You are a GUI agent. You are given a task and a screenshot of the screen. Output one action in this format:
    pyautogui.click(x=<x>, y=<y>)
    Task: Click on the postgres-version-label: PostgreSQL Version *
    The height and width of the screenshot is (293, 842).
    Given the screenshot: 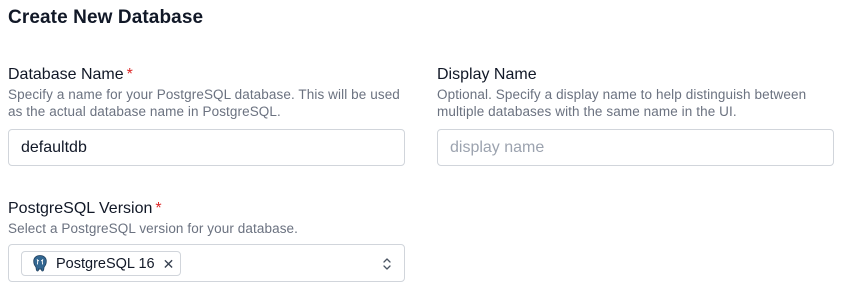 What is the action you would take?
    pyautogui.click(x=206, y=209)
    